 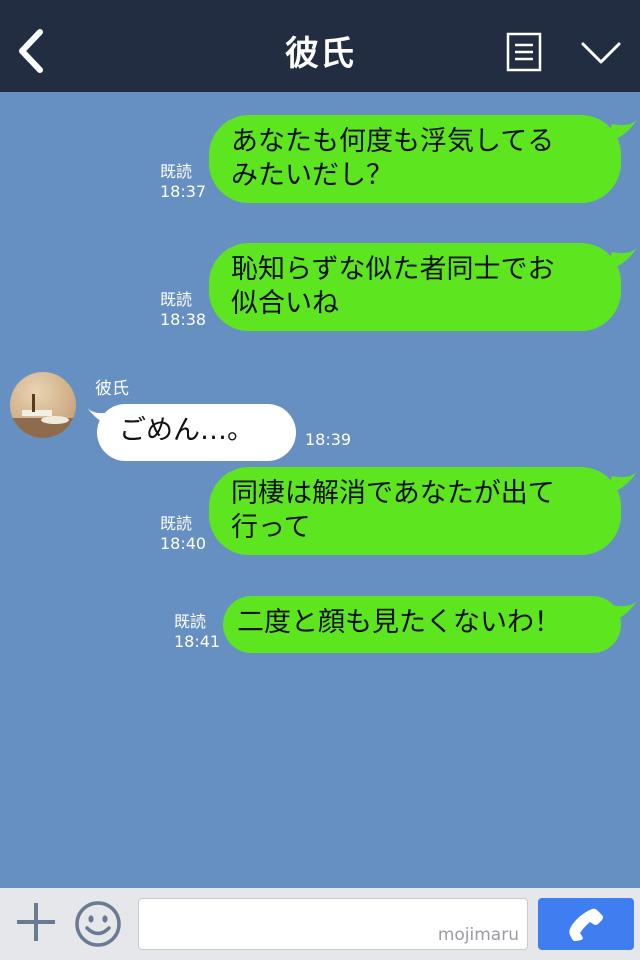 What do you see at coordinates (196, 432) in the screenshot?
I see `incoming-message-bubble: ごめん…。` at bounding box center [196, 432].